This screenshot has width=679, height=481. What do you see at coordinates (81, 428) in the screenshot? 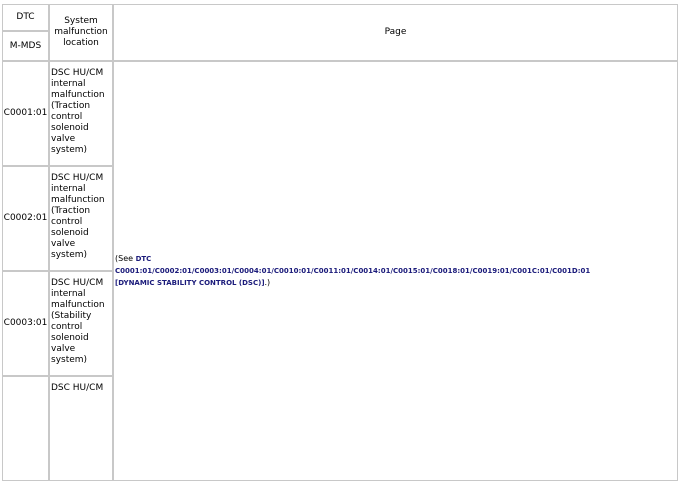
I see `malfunction-location: DSC HU/CM` at bounding box center [81, 428].